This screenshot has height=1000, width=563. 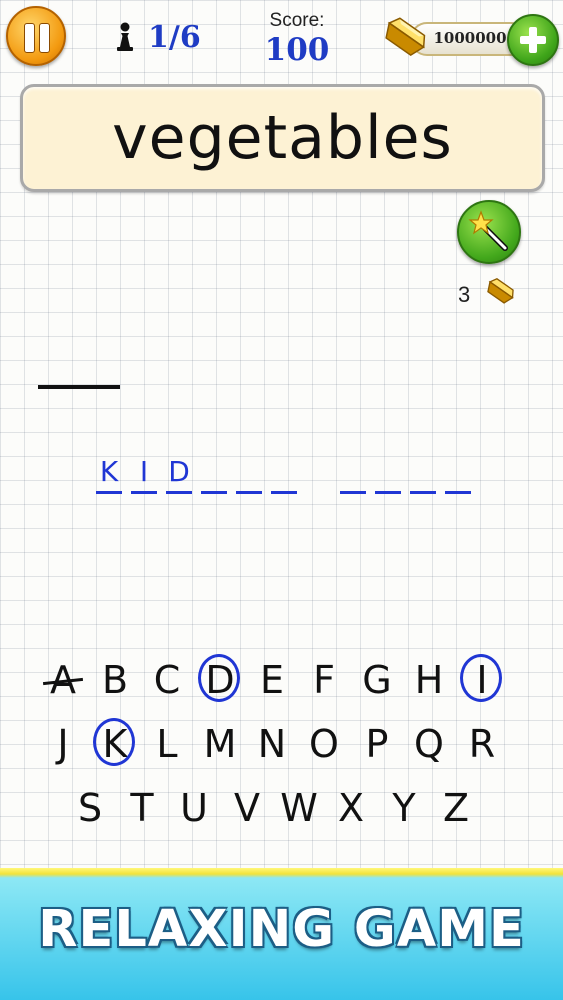 I want to click on add-coins-button, so click(x=533, y=40).